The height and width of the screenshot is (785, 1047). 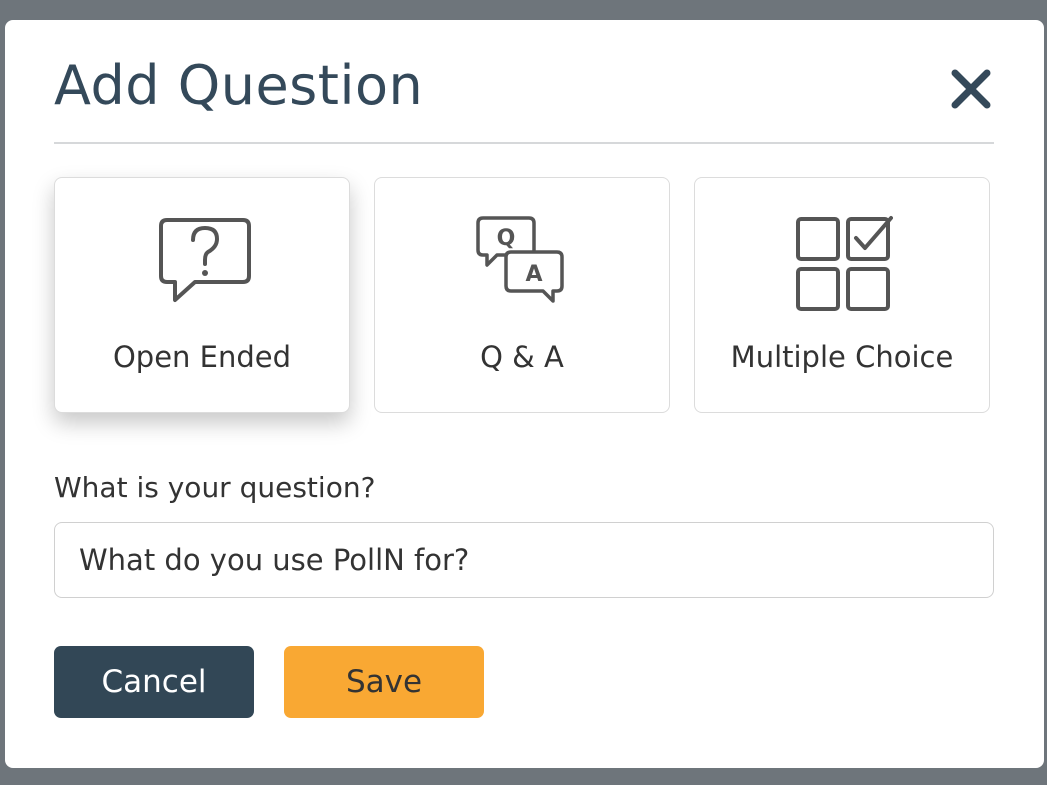 I want to click on question-type-multiple-choice: Multiple Choice, so click(x=842, y=295).